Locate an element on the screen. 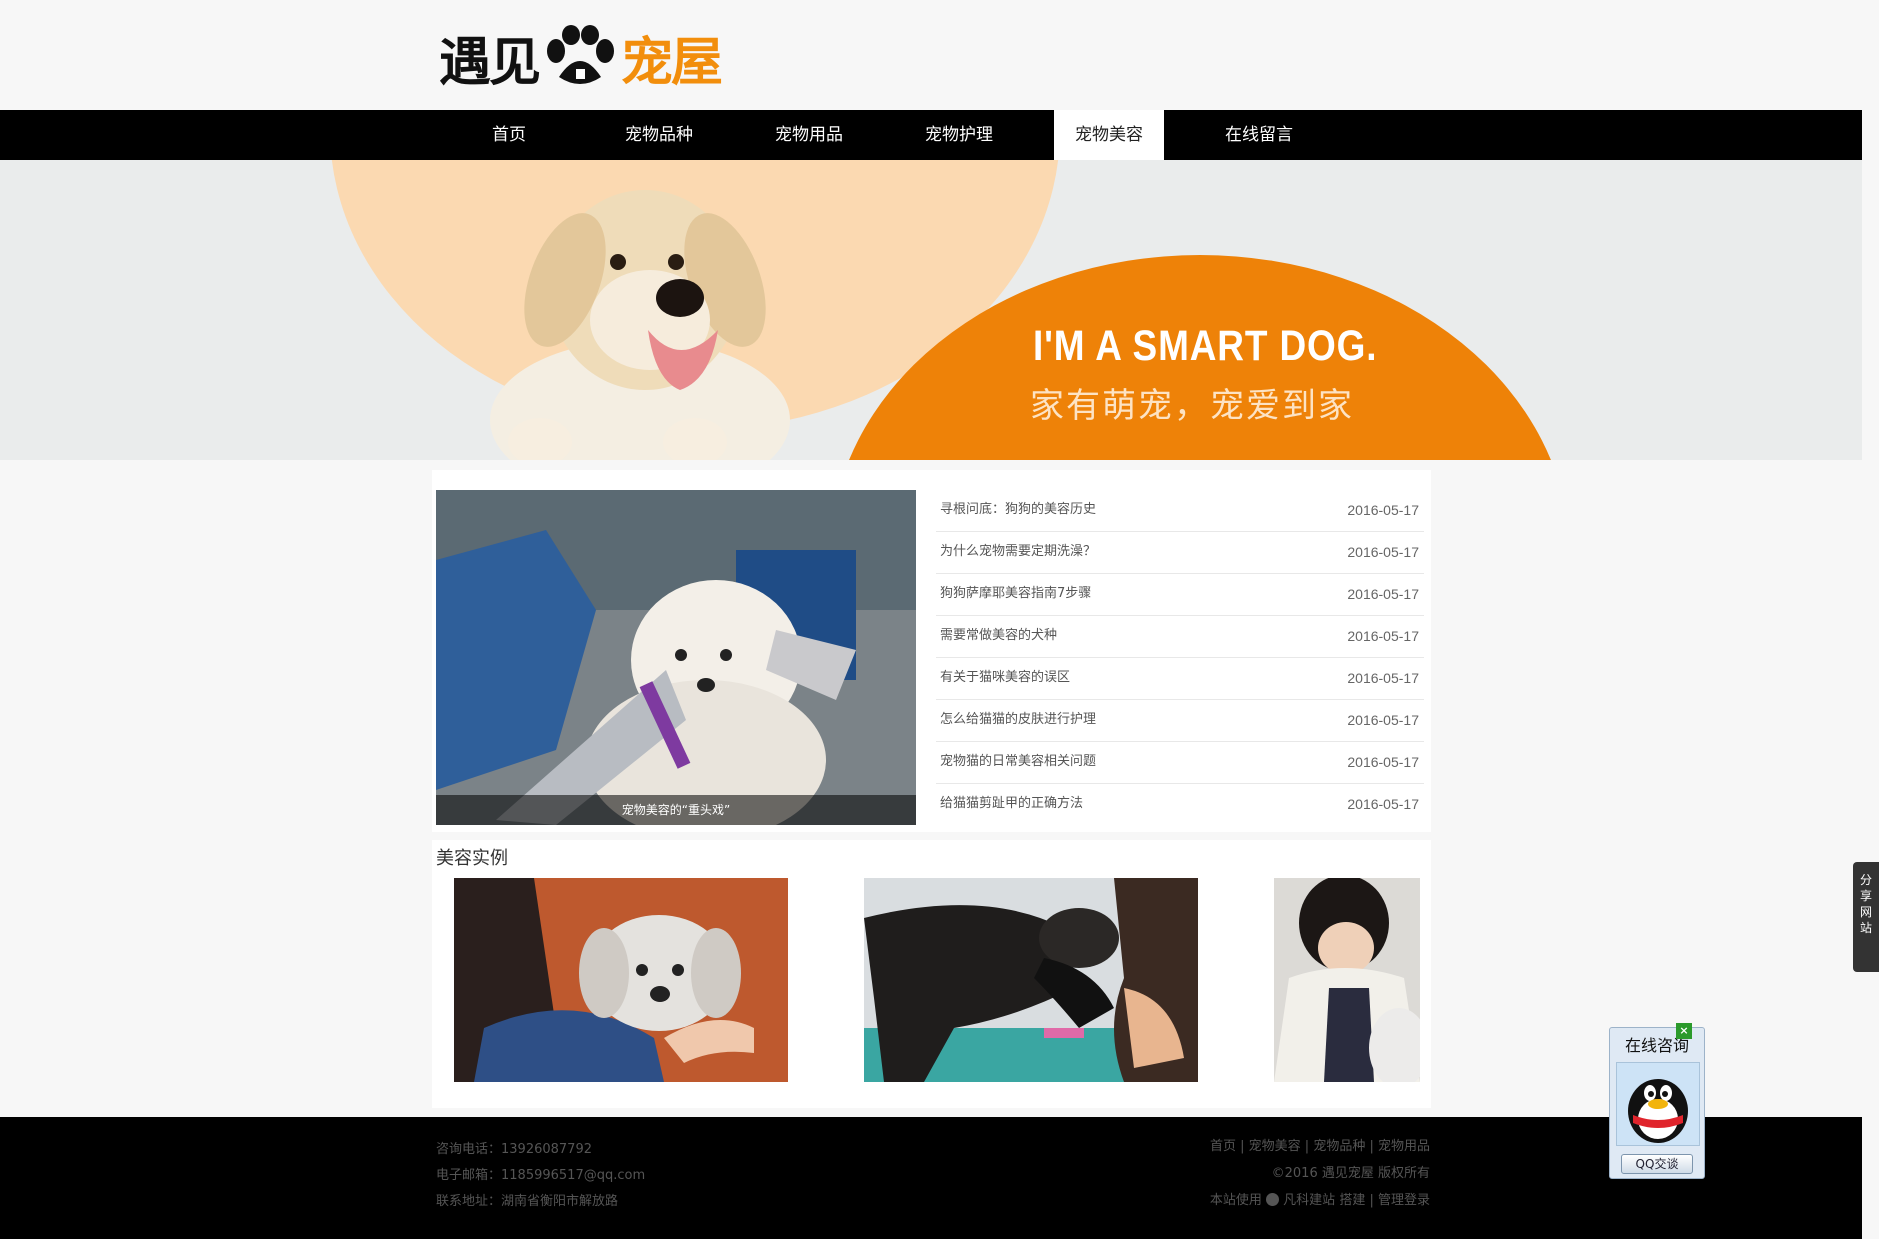  footer-phone: 咨询电话：13926087792 is located at coordinates (514, 1149).